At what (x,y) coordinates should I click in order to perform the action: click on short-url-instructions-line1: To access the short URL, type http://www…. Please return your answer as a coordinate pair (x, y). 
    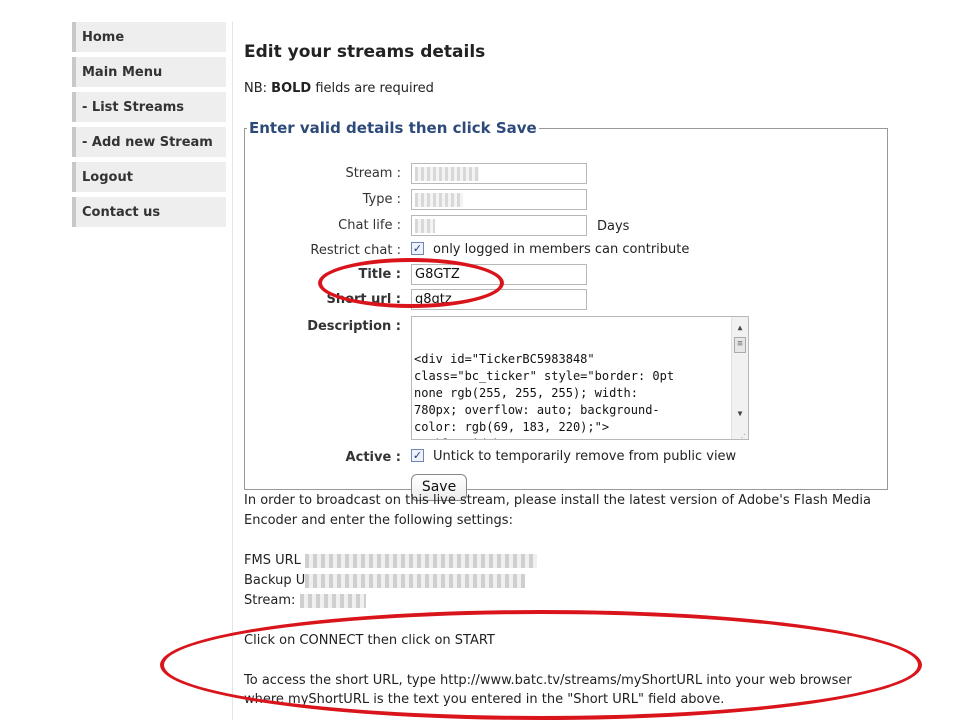
    Looking at the image, I should click on (548, 680).